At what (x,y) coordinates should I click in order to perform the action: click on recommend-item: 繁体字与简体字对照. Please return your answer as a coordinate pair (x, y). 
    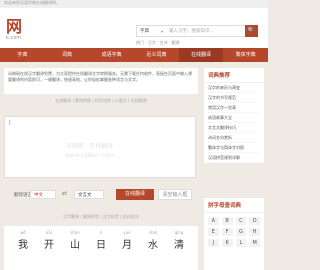
    Looking at the image, I should click on (234, 148).